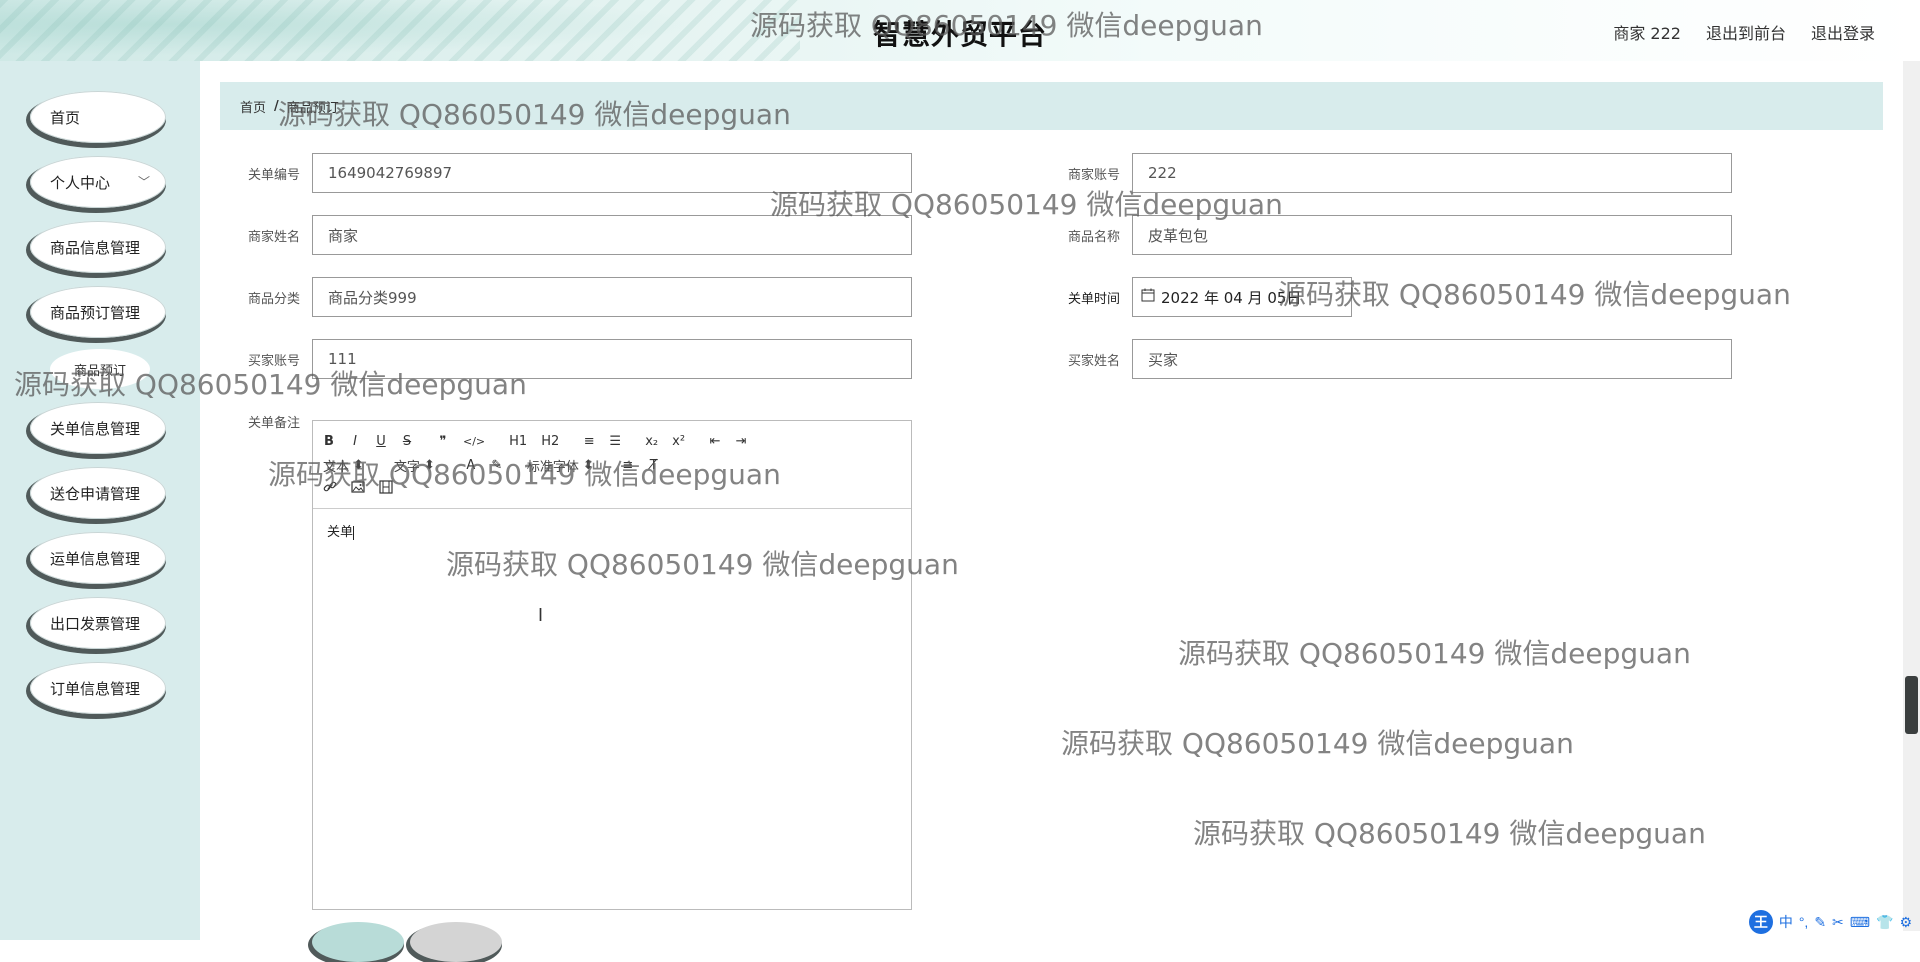 The image size is (1920, 962). What do you see at coordinates (960, 30) in the screenshot?
I see `top-header: 智慧外贸平台 商家 222 退出到前台 退出登录` at bounding box center [960, 30].